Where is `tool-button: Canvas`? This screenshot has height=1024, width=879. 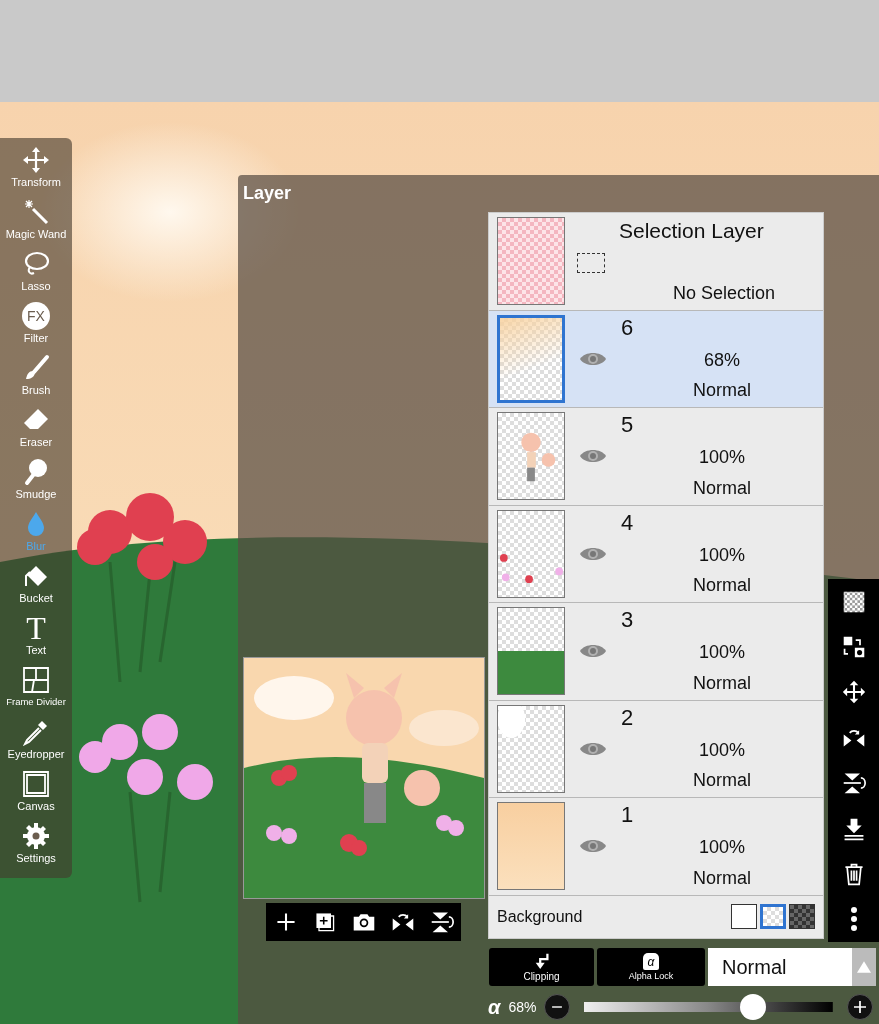
tool-button: Canvas is located at coordinates (36, 796).